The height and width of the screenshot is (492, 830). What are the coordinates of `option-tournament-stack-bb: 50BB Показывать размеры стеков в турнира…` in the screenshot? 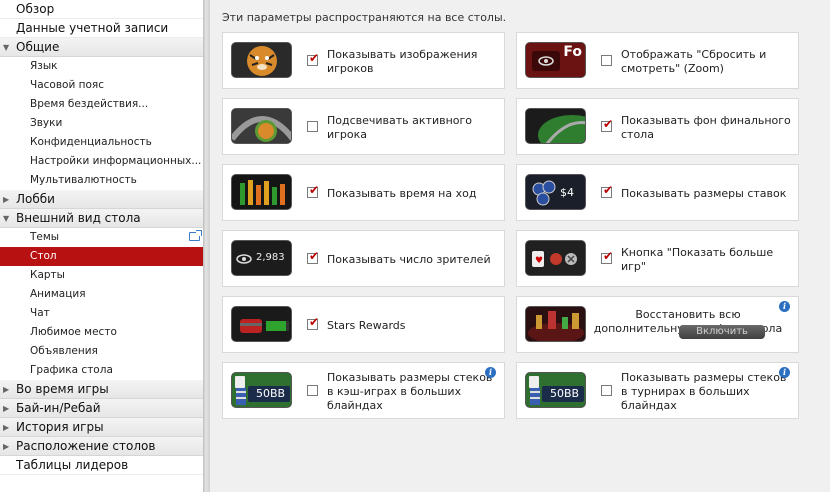 It's located at (657, 390).